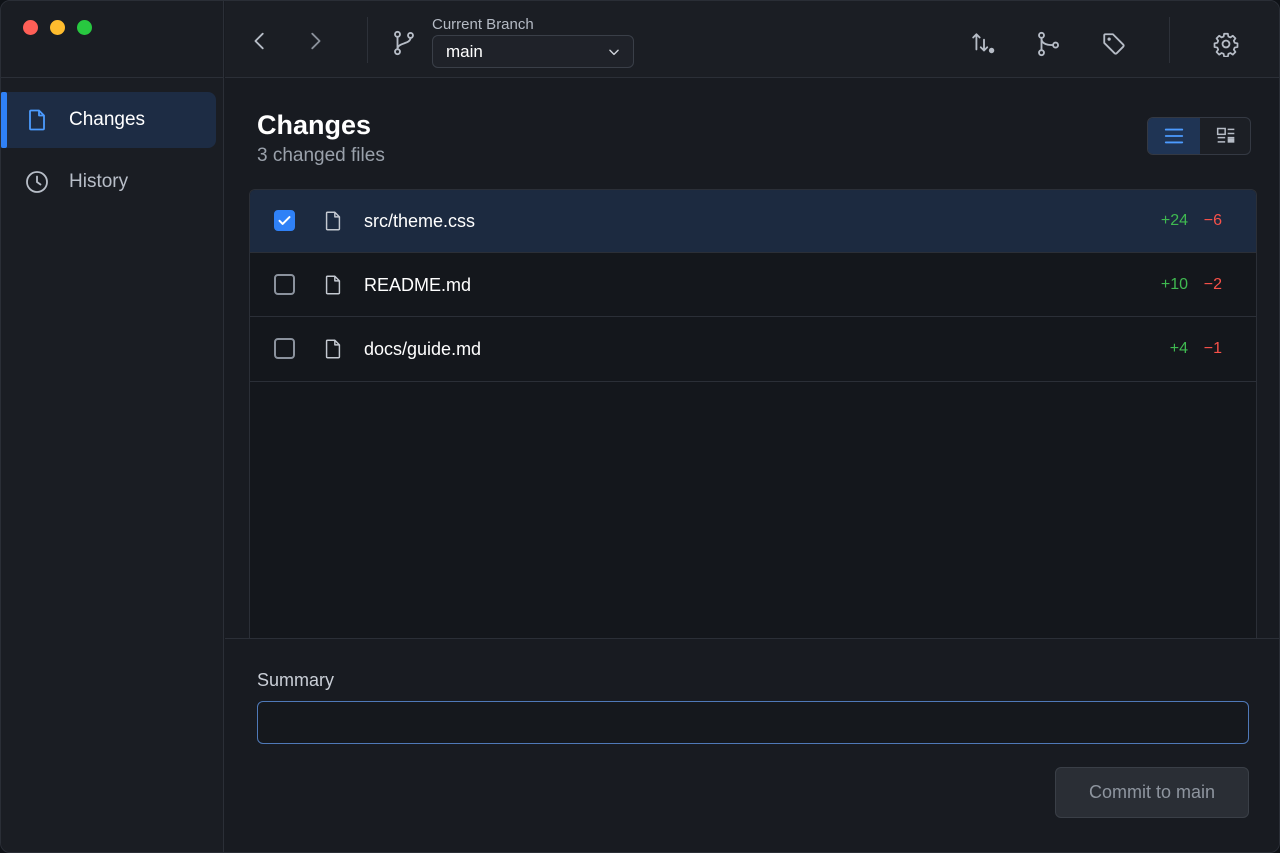 The height and width of the screenshot is (853, 1280). What do you see at coordinates (464, 51) in the screenshot?
I see `branch-value: main` at bounding box center [464, 51].